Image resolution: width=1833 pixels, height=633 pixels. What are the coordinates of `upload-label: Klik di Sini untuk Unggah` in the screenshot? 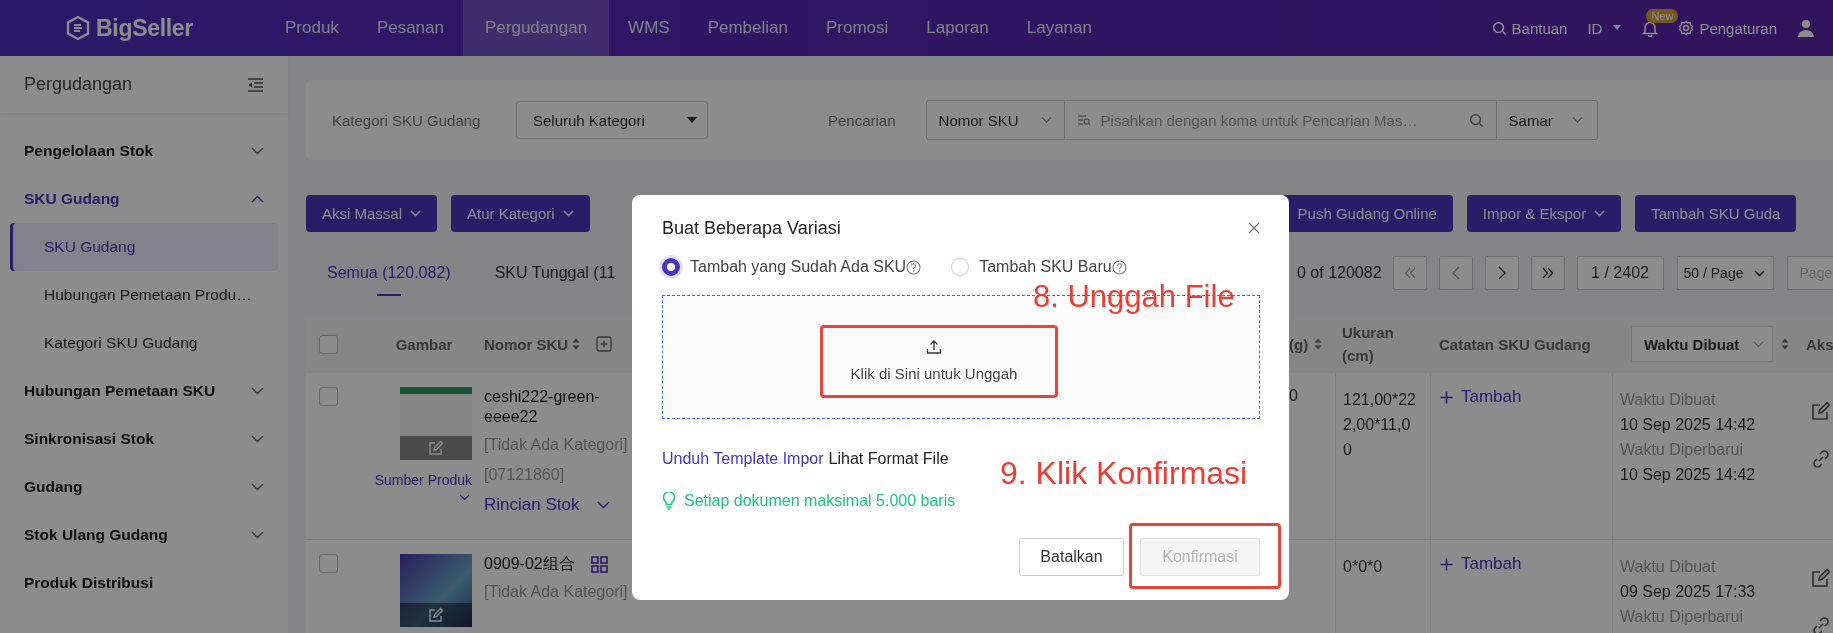 It's located at (934, 373).